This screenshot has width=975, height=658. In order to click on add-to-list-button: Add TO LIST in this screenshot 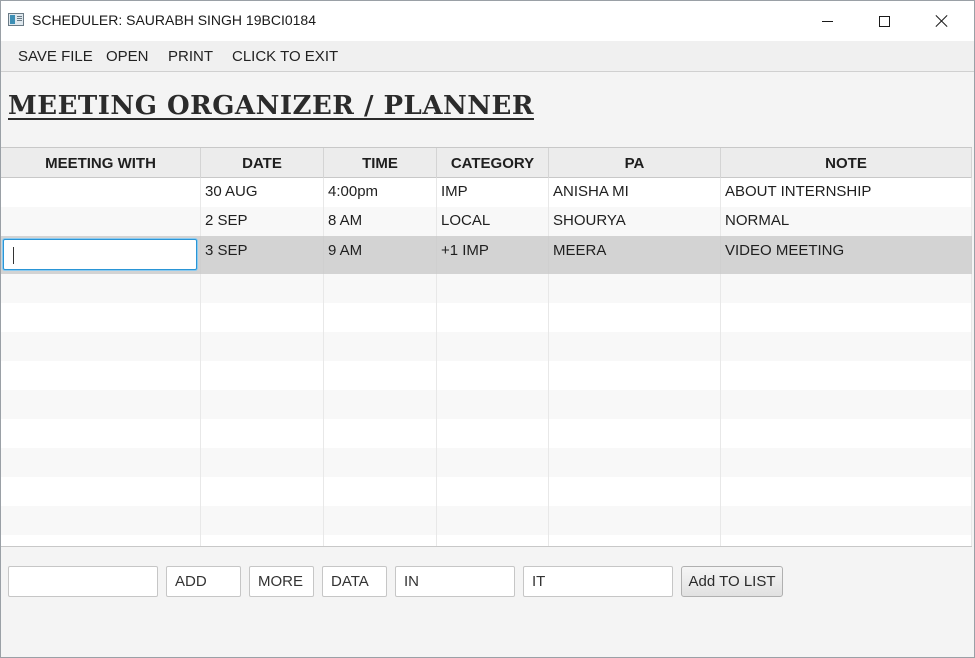, I will do `click(732, 581)`.